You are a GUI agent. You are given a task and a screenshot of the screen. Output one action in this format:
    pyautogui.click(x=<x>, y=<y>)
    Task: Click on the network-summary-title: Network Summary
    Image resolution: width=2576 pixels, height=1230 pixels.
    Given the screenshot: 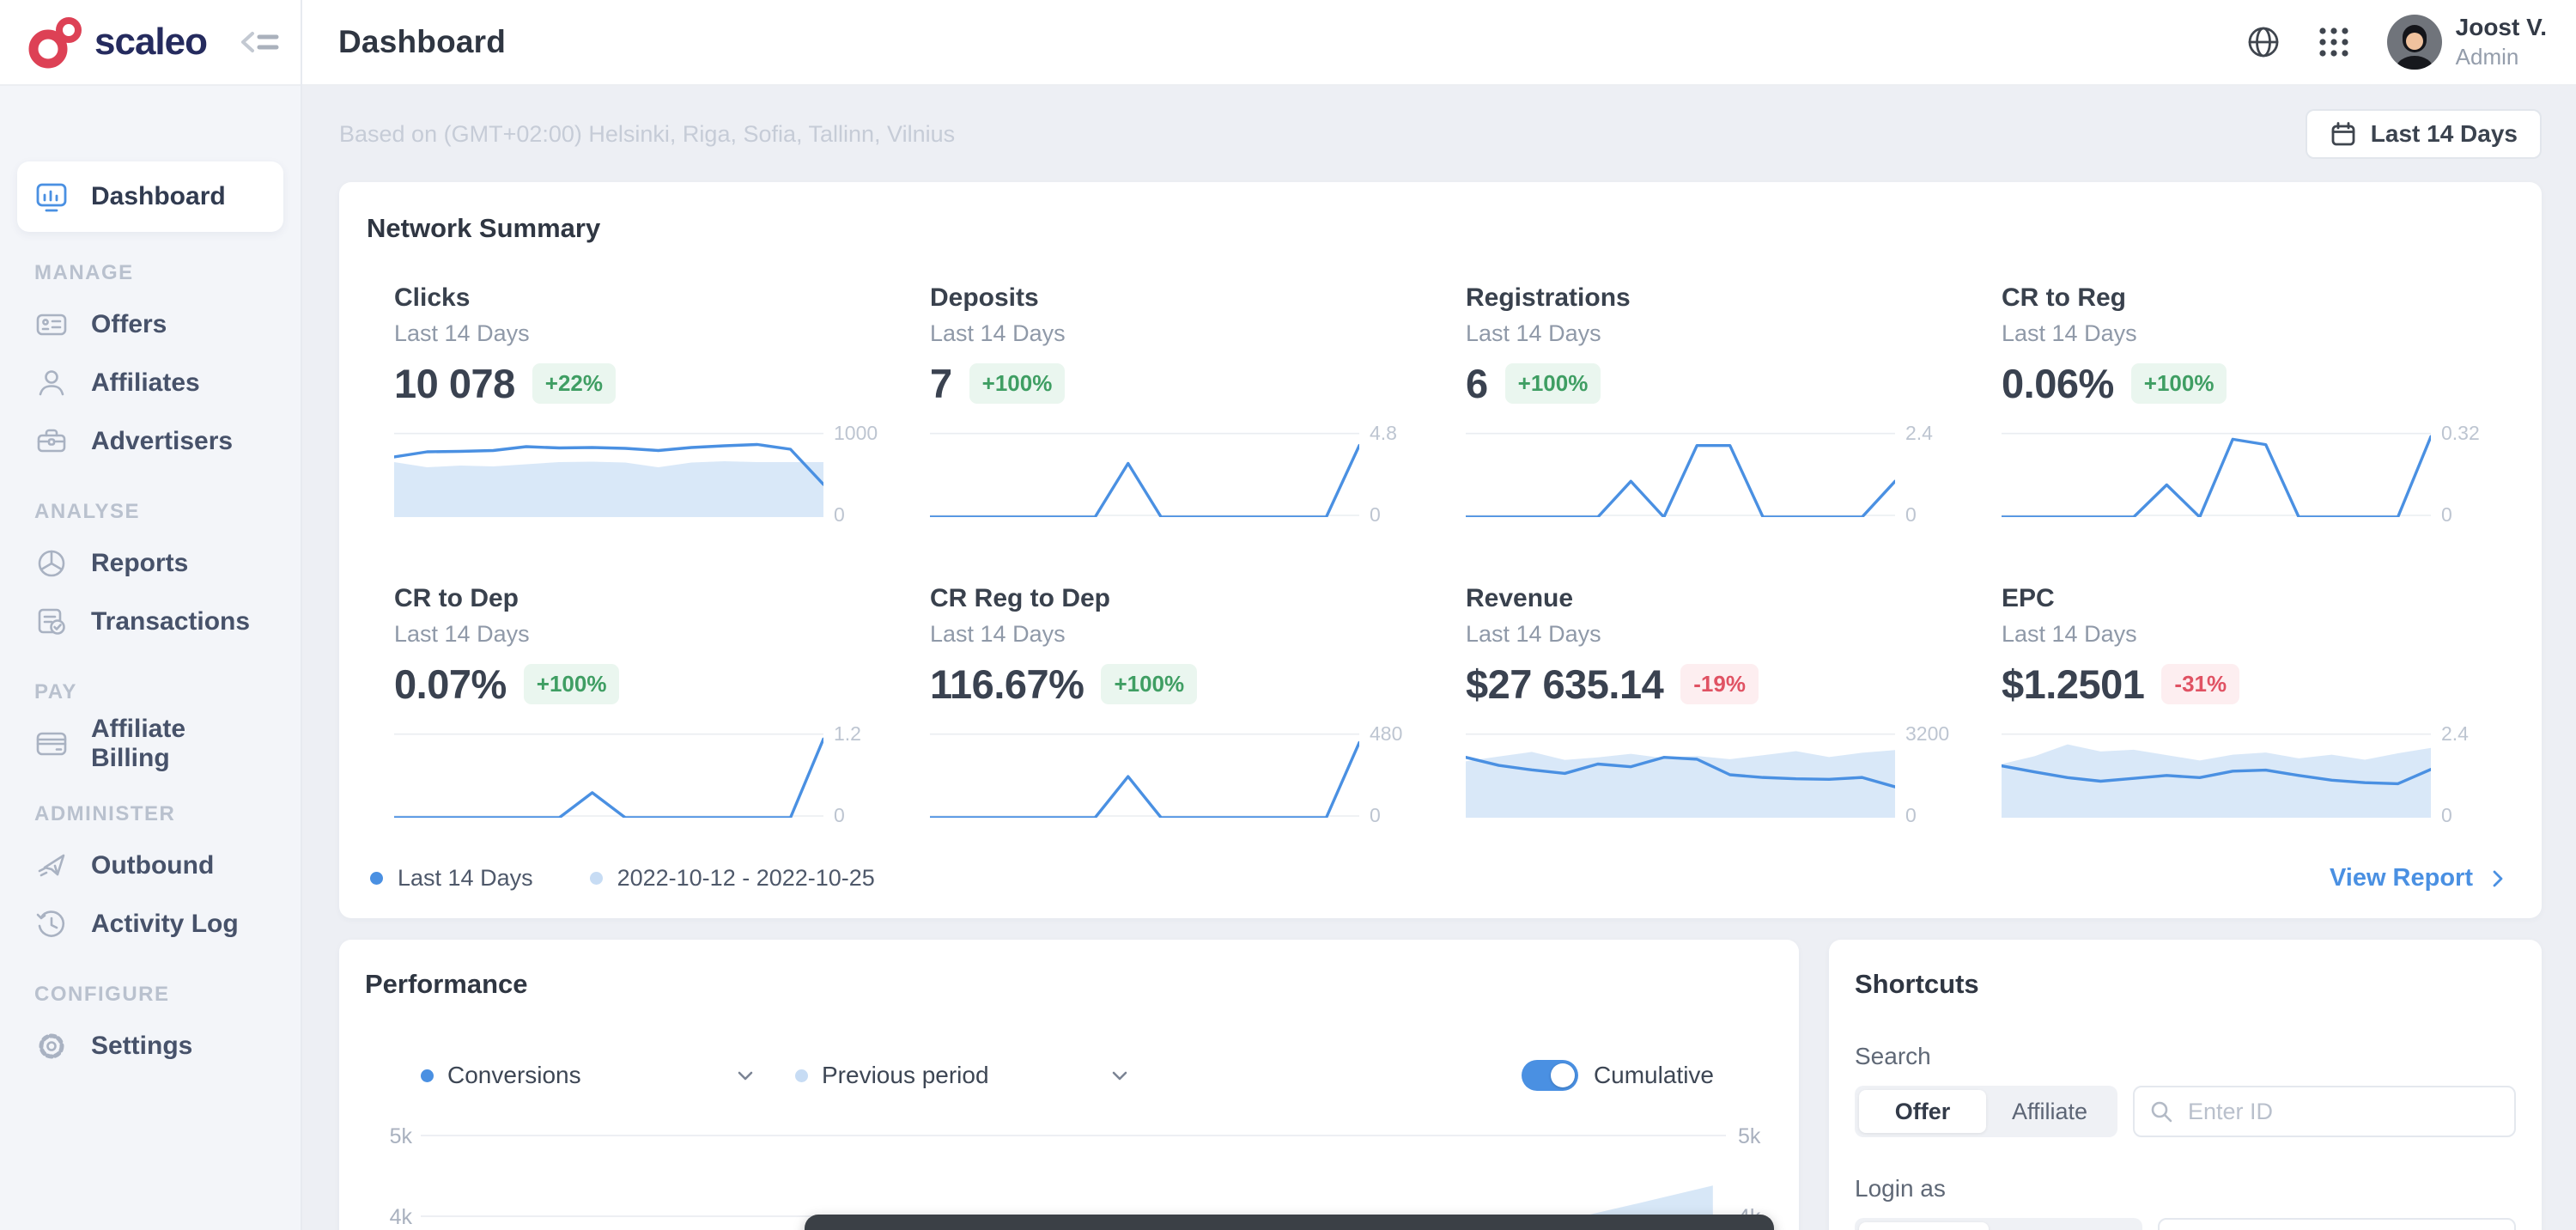 What is the action you would take?
    pyautogui.click(x=484, y=228)
    